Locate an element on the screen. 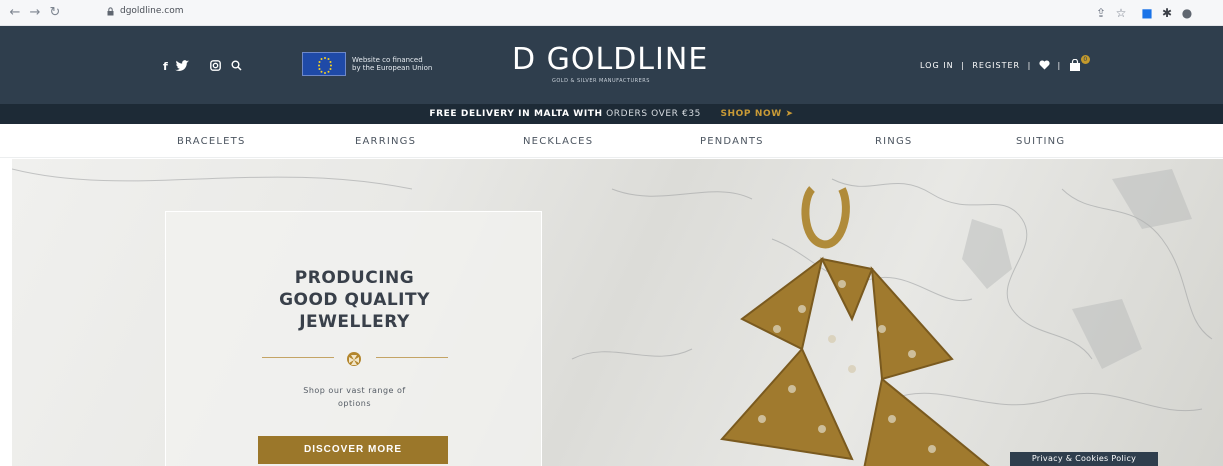 The image size is (1223, 466). reload-icon: ↻ is located at coordinates (55, 13).